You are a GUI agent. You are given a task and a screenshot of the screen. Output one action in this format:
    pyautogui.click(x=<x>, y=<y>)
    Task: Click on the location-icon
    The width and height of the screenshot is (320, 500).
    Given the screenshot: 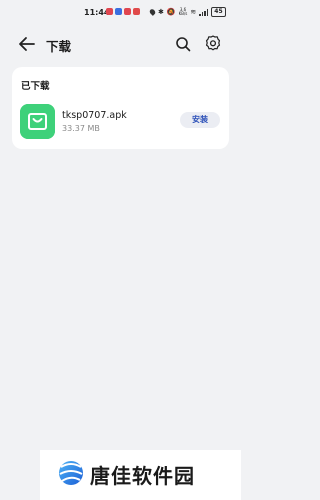 What is the action you would take?
    pyautogui.click(x=152, y=12)
    